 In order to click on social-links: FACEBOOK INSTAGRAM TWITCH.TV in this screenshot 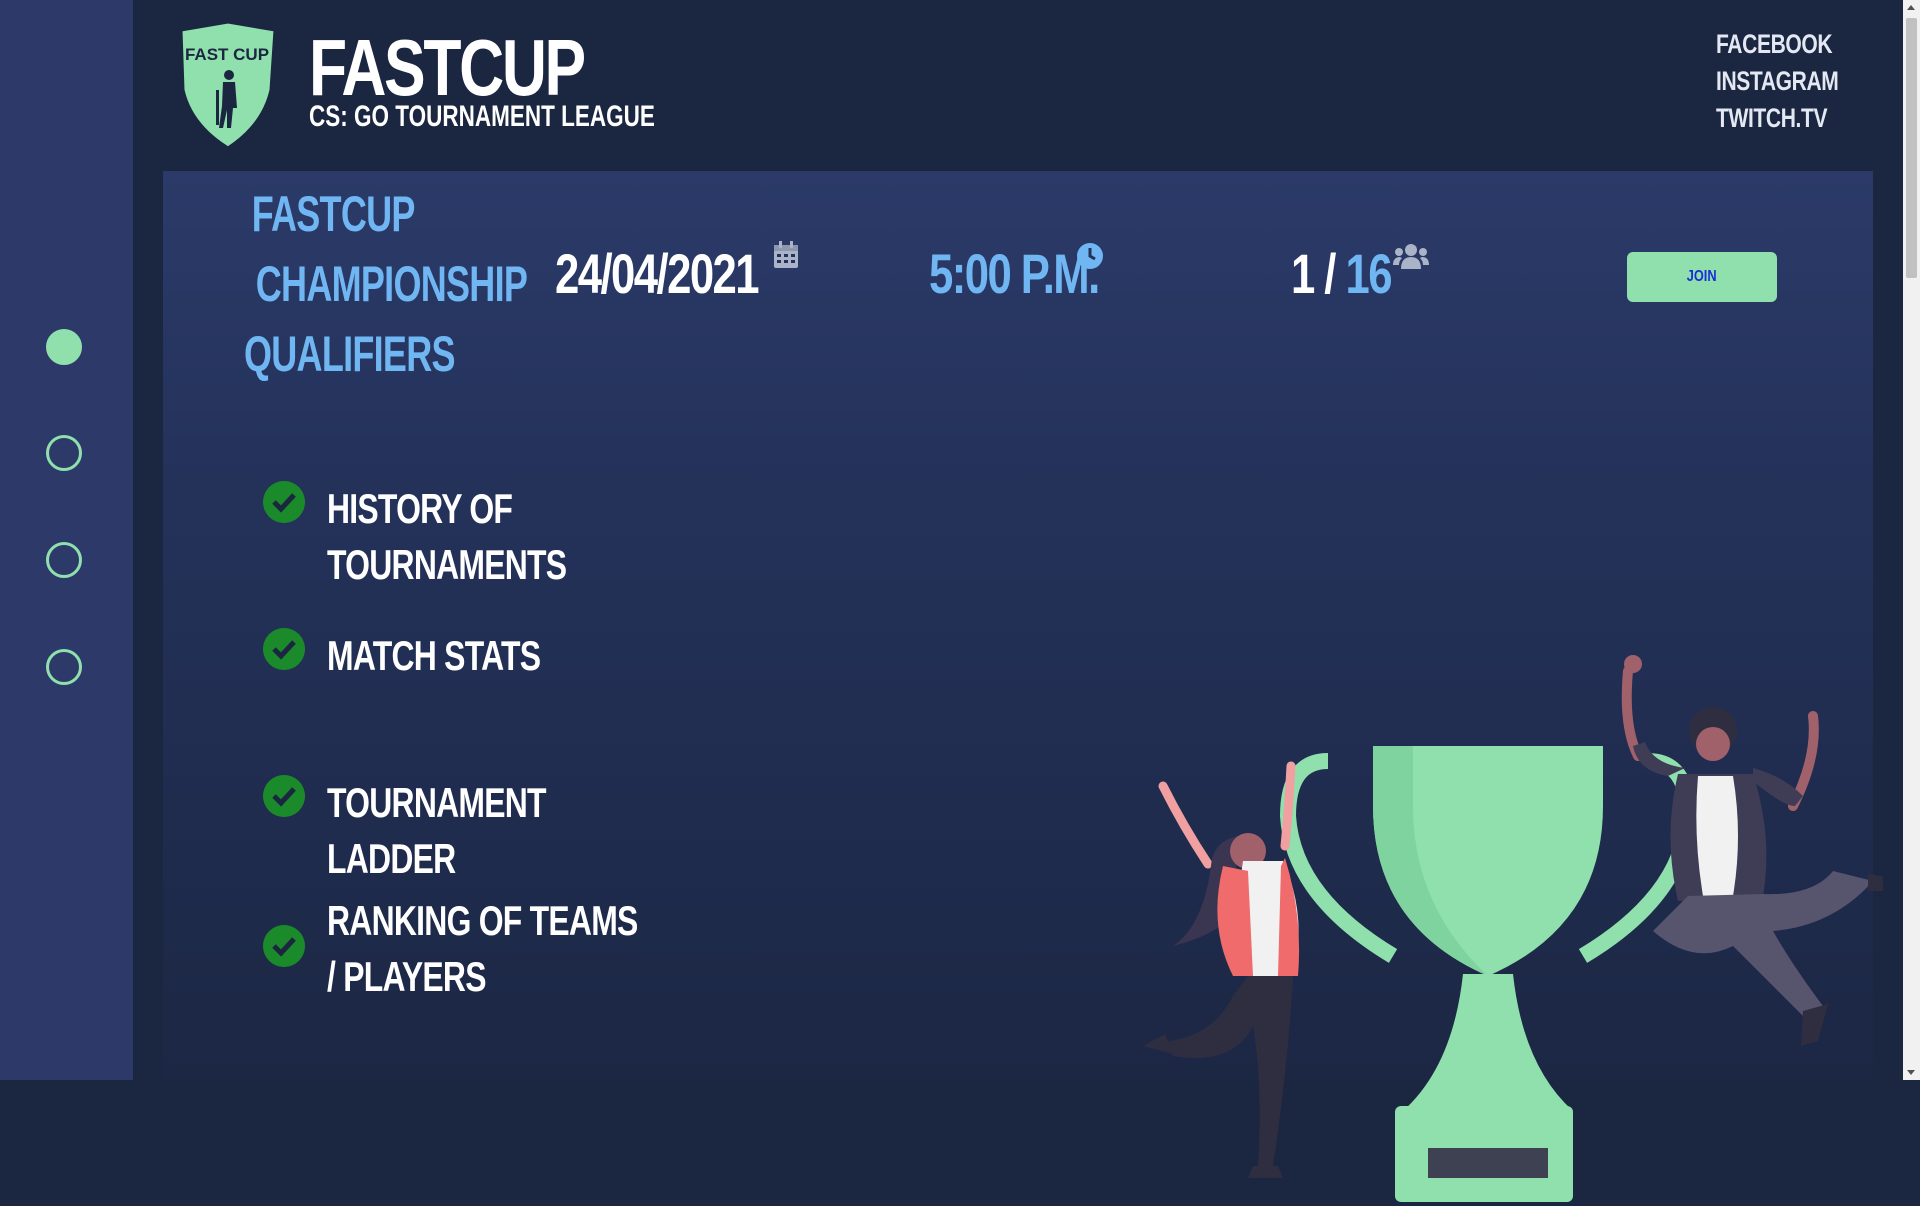, I will do `click(1794, 81)`.